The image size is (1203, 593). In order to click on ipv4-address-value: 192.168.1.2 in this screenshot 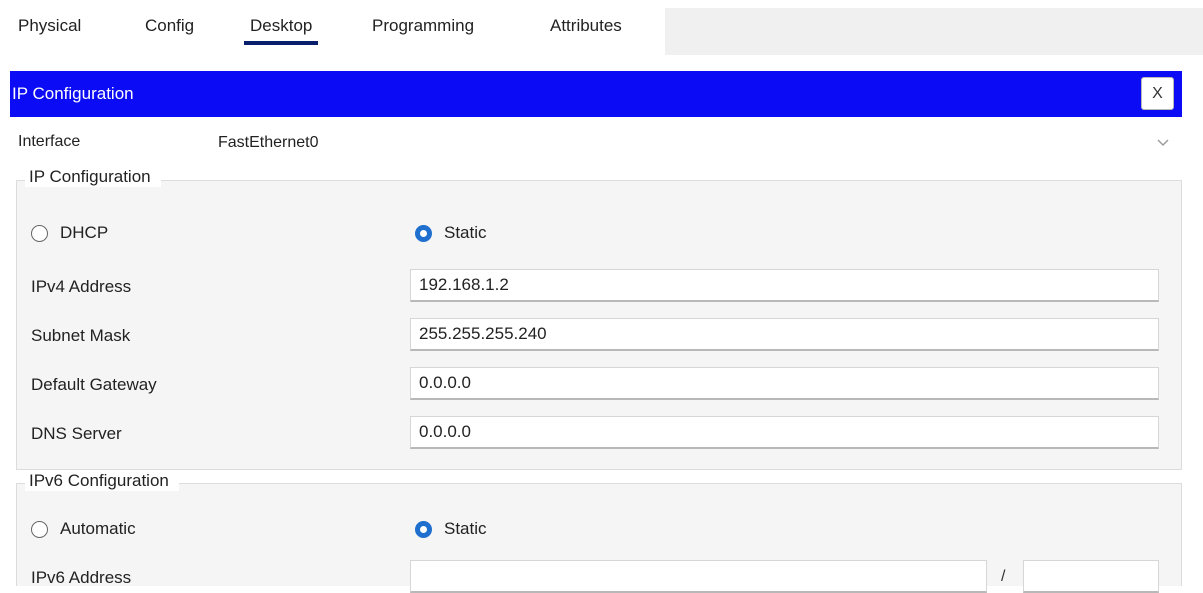, I will do `click(464, 284)`.